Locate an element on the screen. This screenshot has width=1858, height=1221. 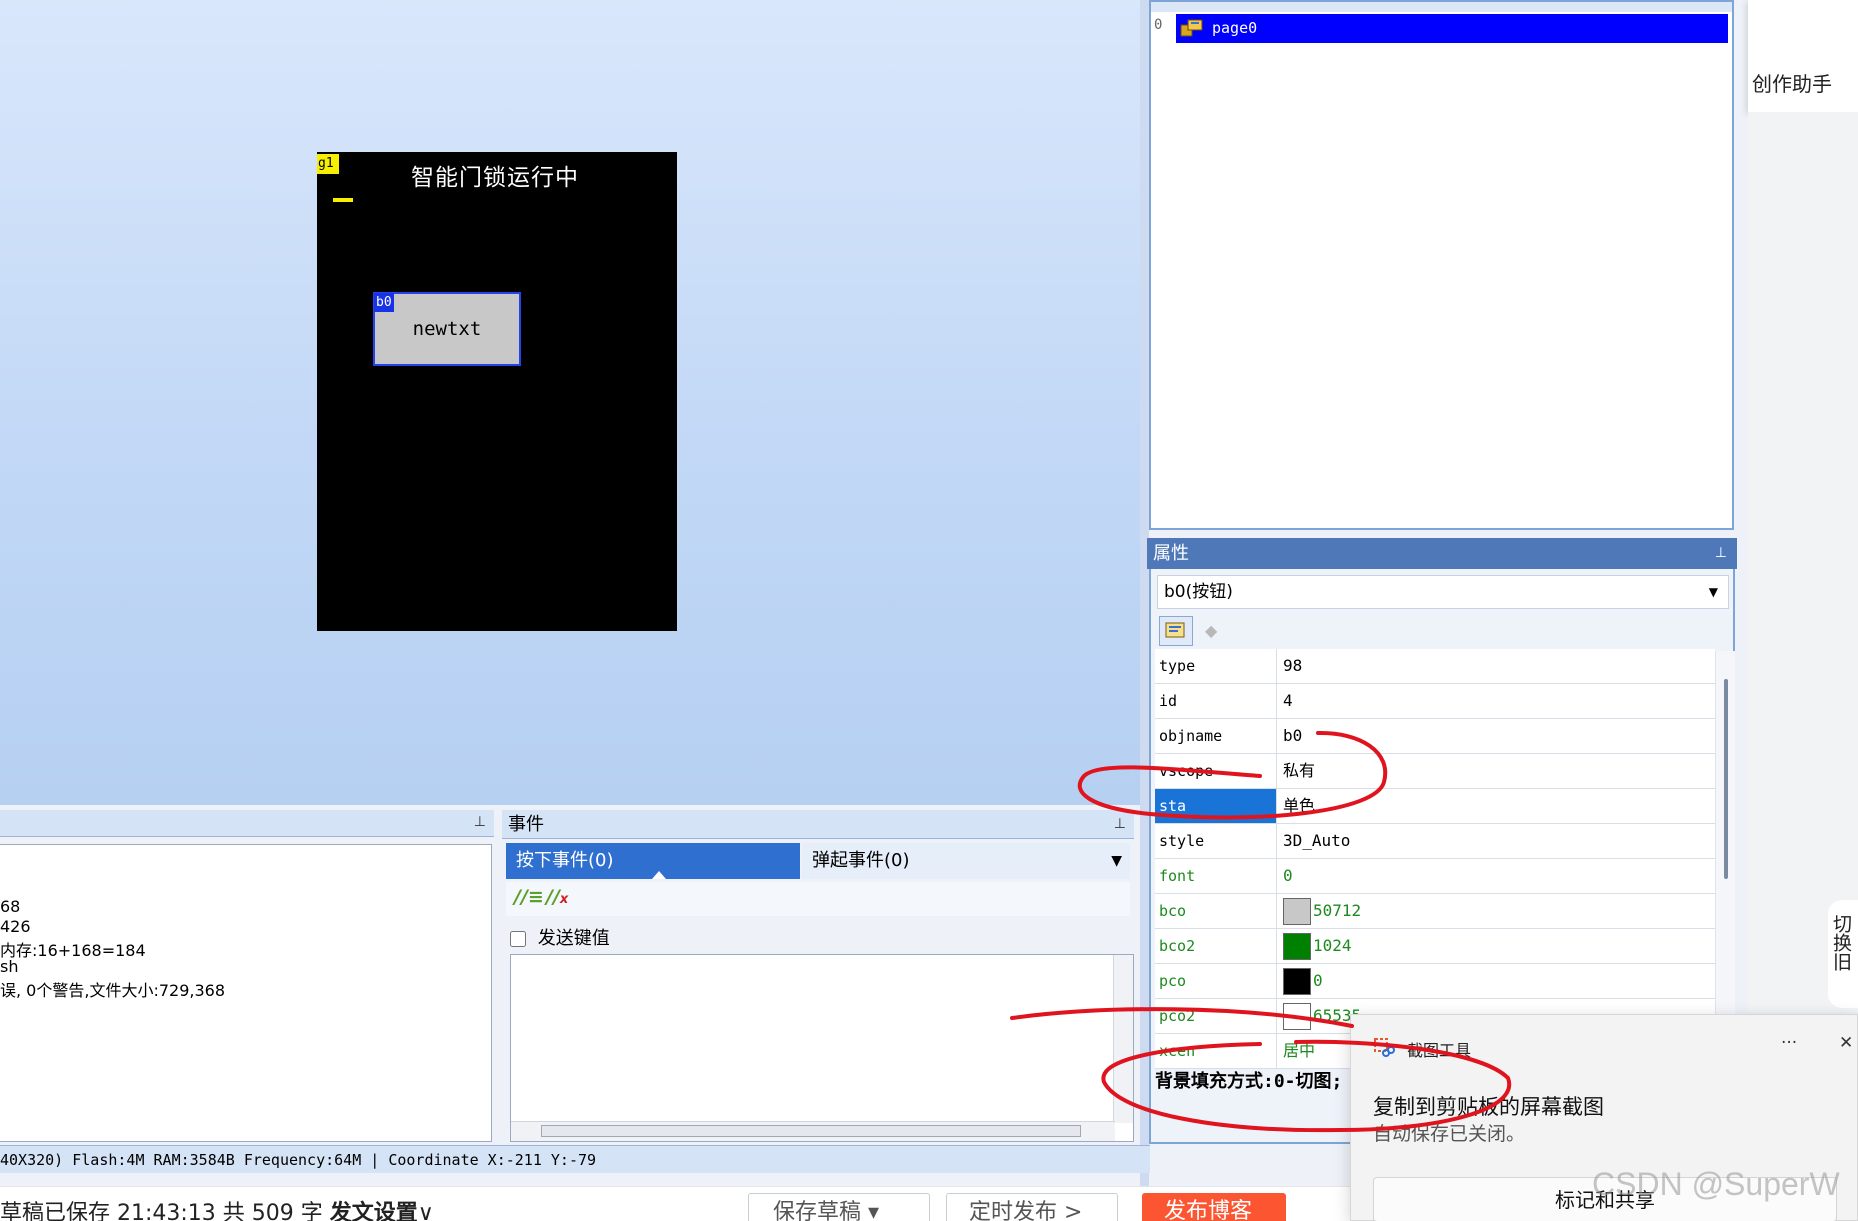
output-header: ⊥ is located at coordinates (247, 823).